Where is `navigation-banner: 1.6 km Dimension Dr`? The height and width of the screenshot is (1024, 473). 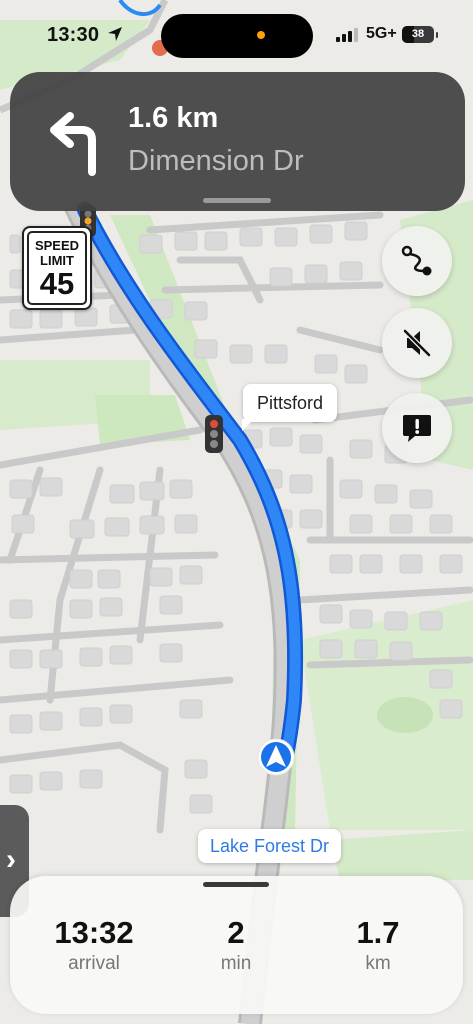 navigation-banner: 1.6 km Dimension Dr is located at coordinates (237, 141).